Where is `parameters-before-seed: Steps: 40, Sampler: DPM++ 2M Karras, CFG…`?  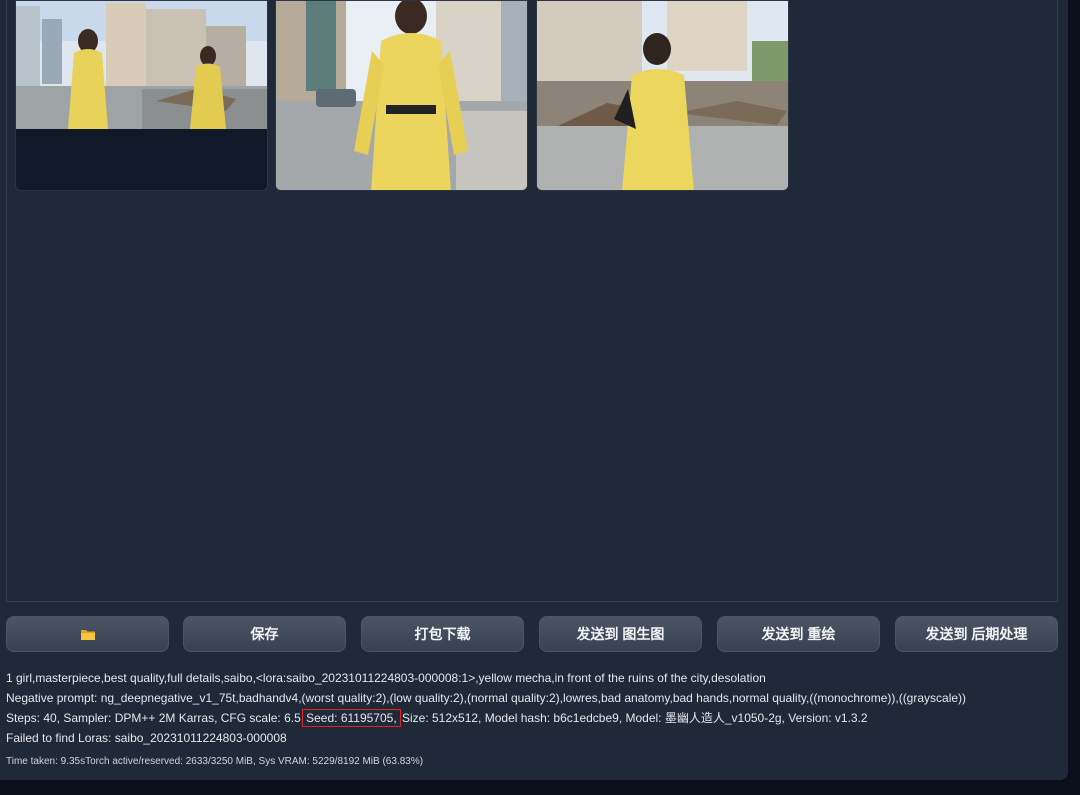
parameters-before-seed: Steps: 40, Sampler: DPM++ 2M Karras, CFG… is located at coordinates (153, 718).